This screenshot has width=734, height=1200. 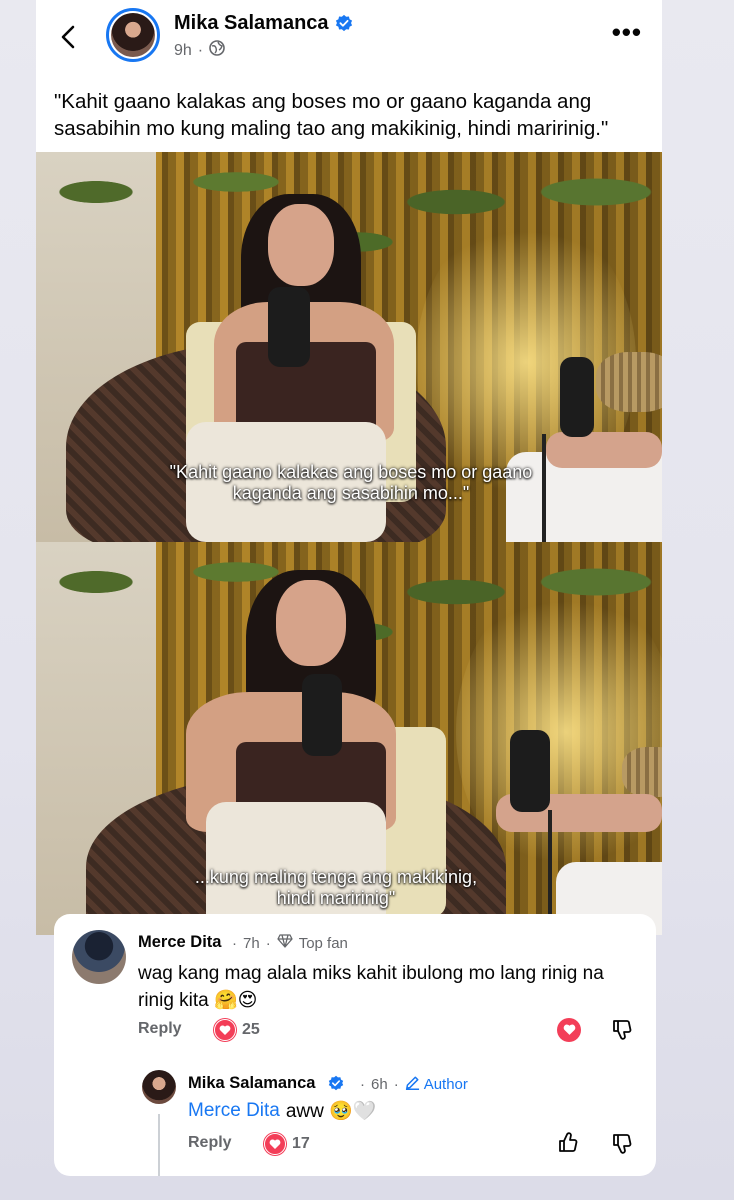 What do you see at coordinates (225, 1030) in the screenshot?
I see `heart-reaction-icon` at bounding box center [225, 1030].